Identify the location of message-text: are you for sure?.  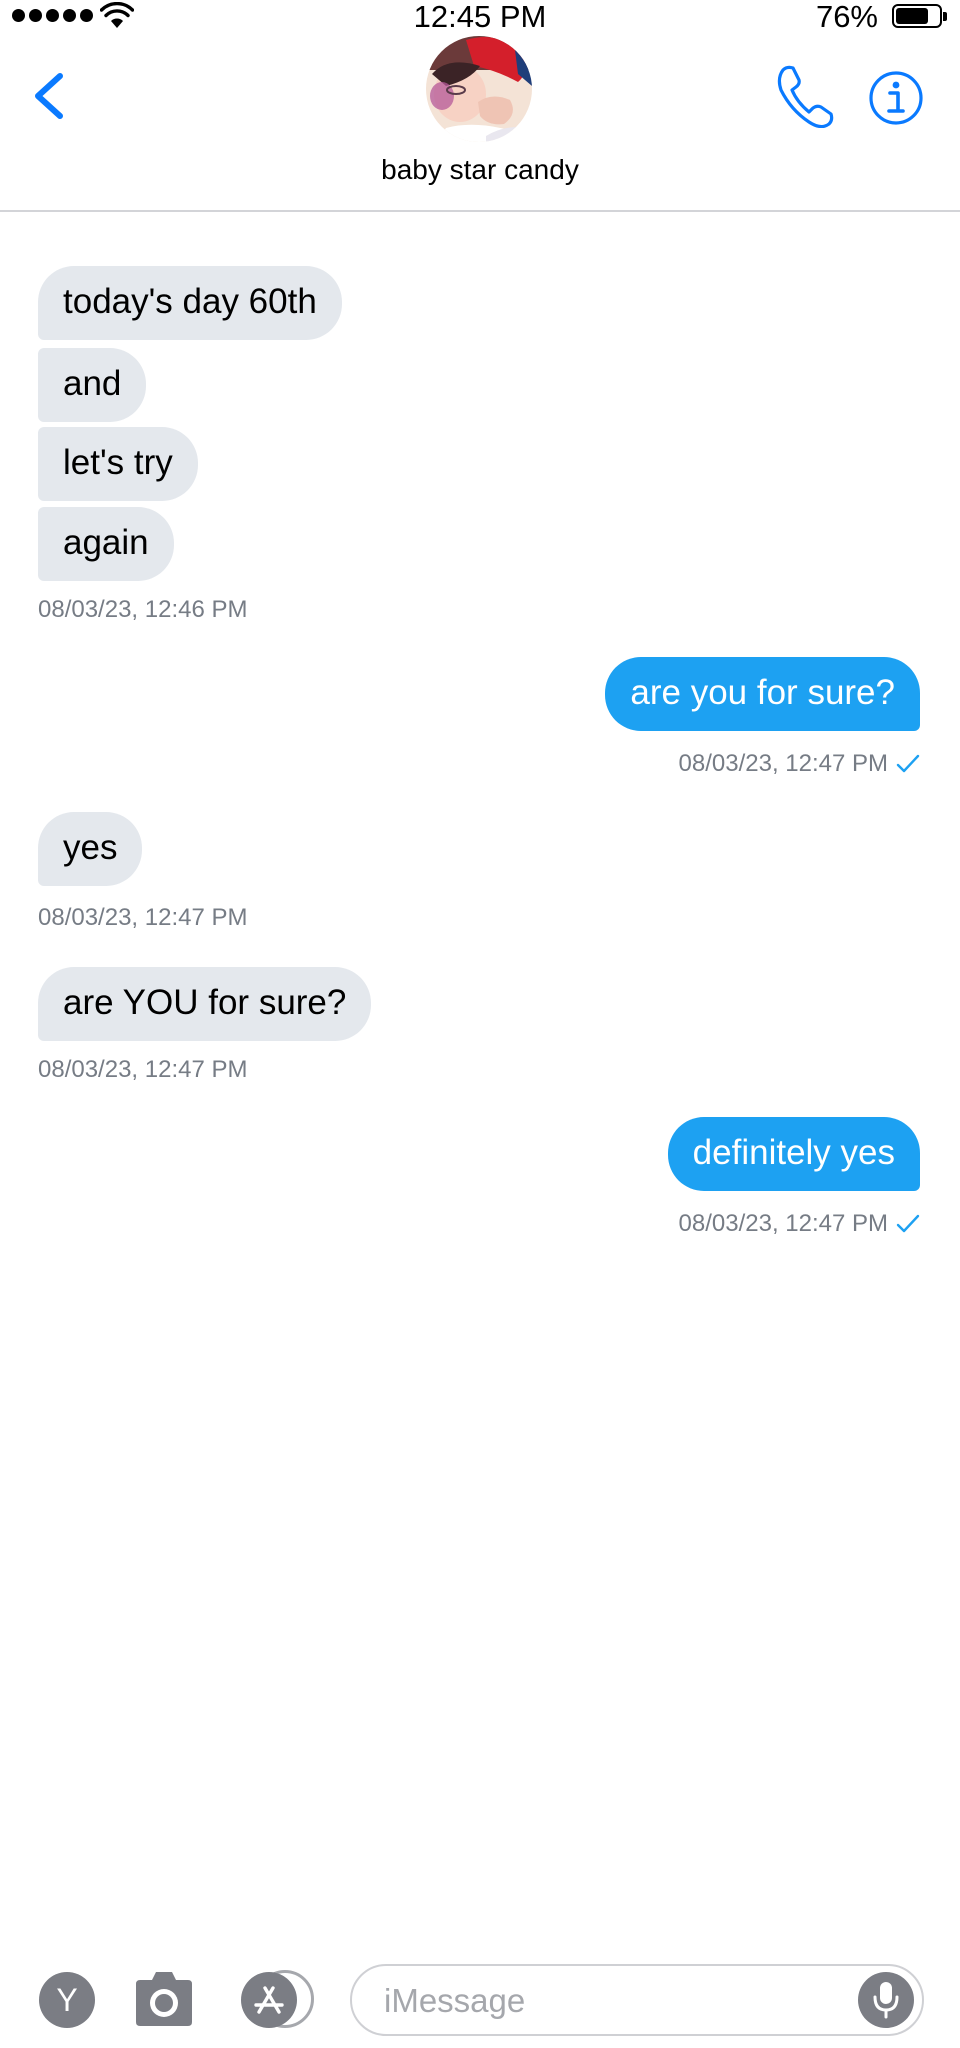
(762, 692).